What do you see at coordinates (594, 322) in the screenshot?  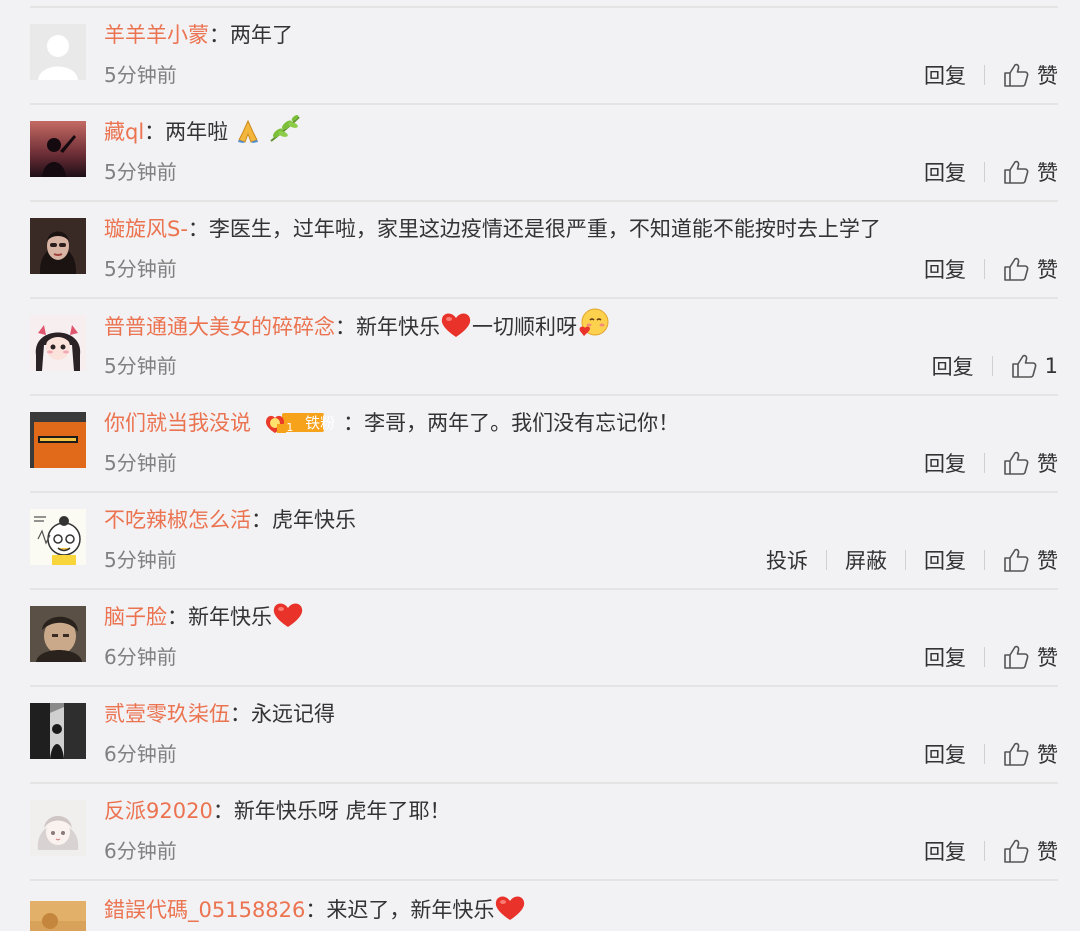 I see `hugging-face-emoji-icon` at bounding box center [594, 322].